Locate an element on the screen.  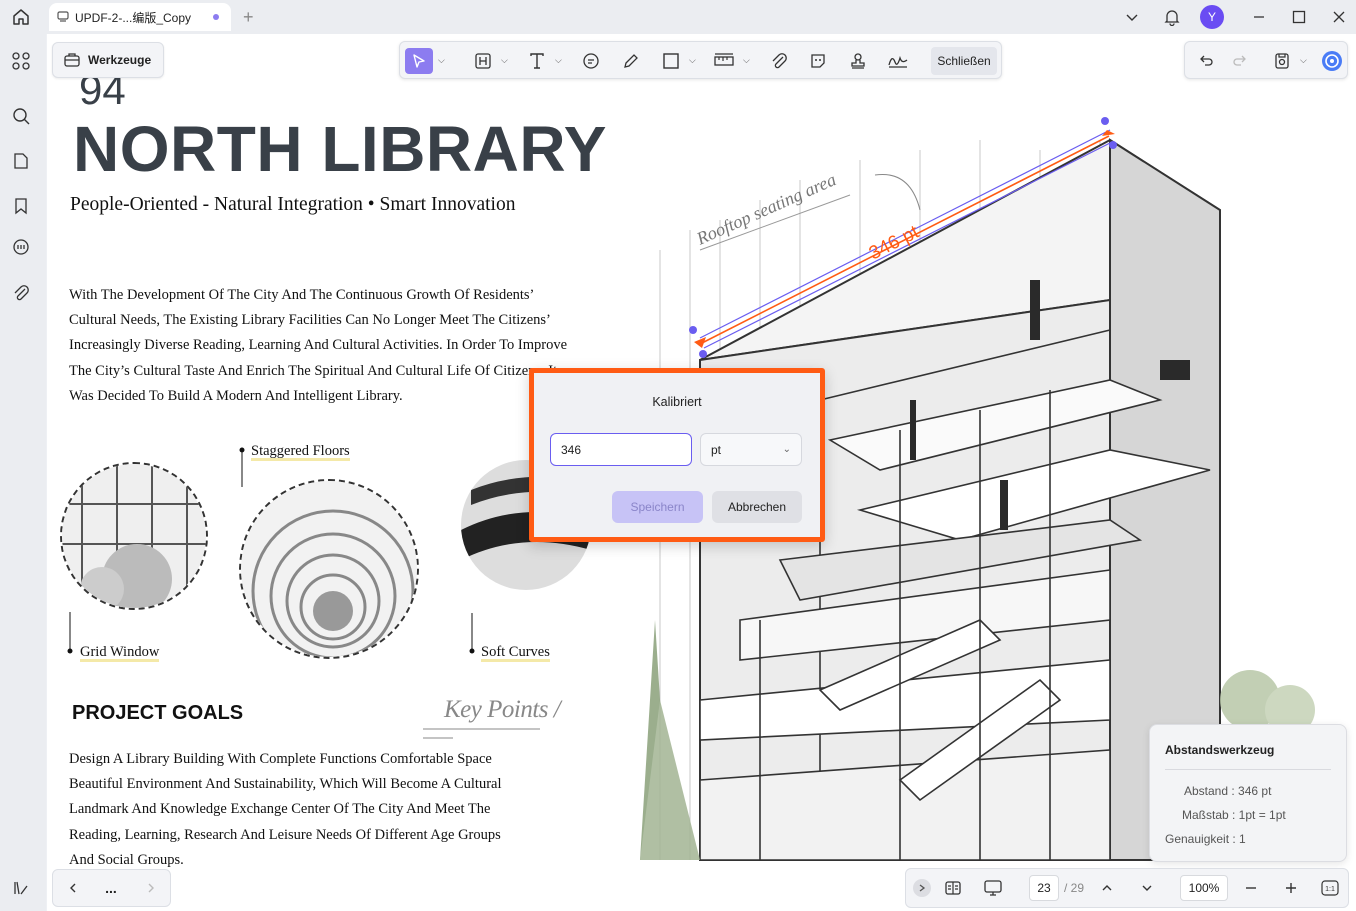
bell-icon is located at coordinates (1172, 17).